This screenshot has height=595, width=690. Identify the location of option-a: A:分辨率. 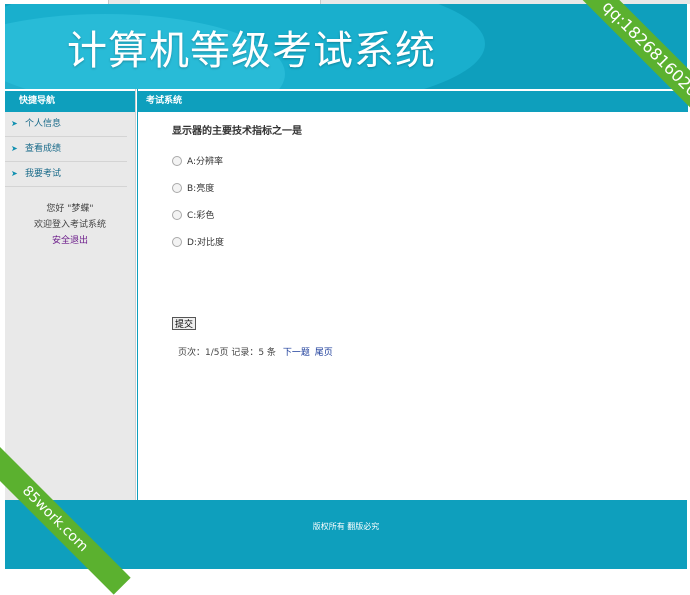
(197, 160).